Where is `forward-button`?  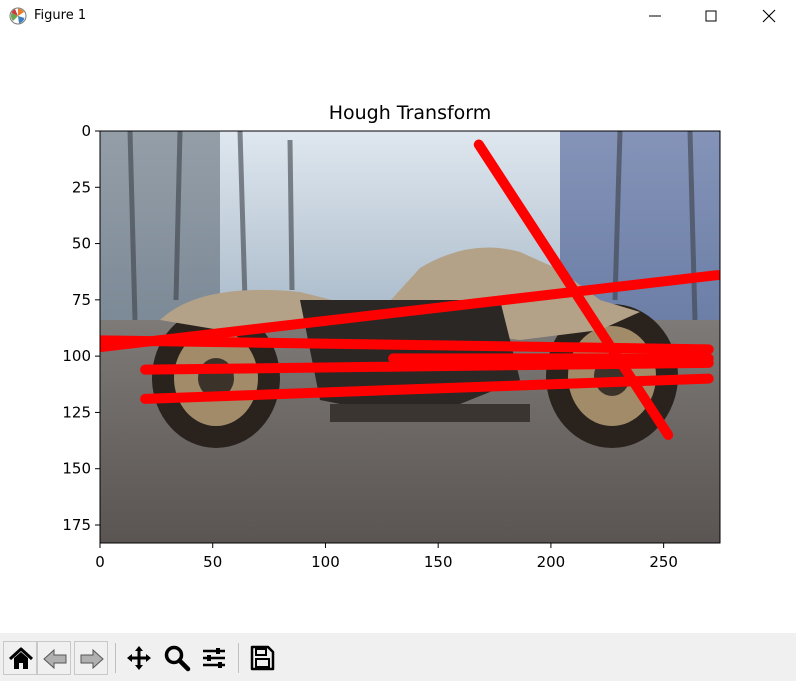 forward-button is located at coordinates (91, 658).